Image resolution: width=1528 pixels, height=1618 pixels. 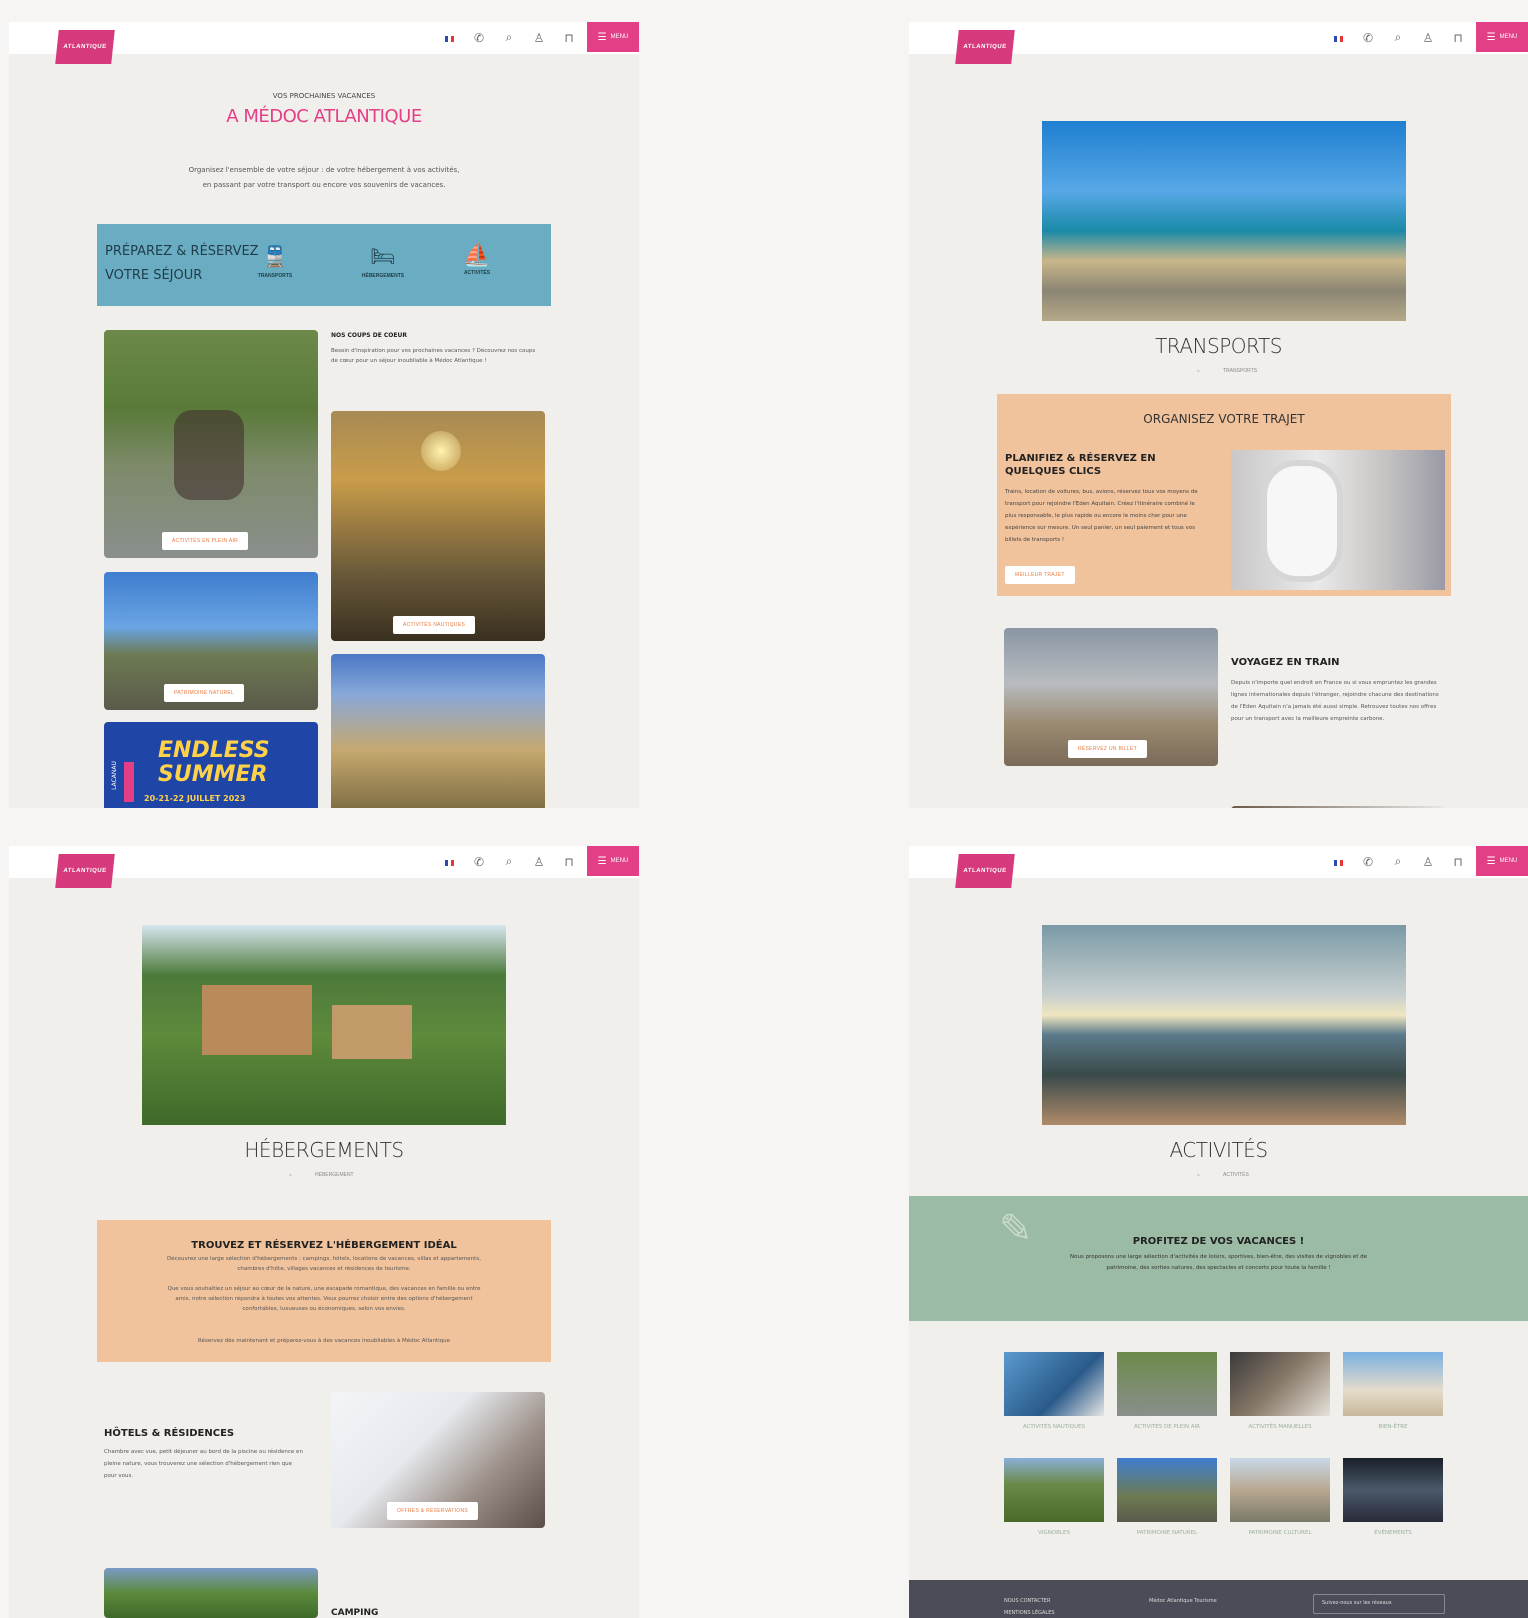 What do you see at coordinates (211, 1593) in the screenshot?
I see `camping-photo` at bounding box center [211, 1593].